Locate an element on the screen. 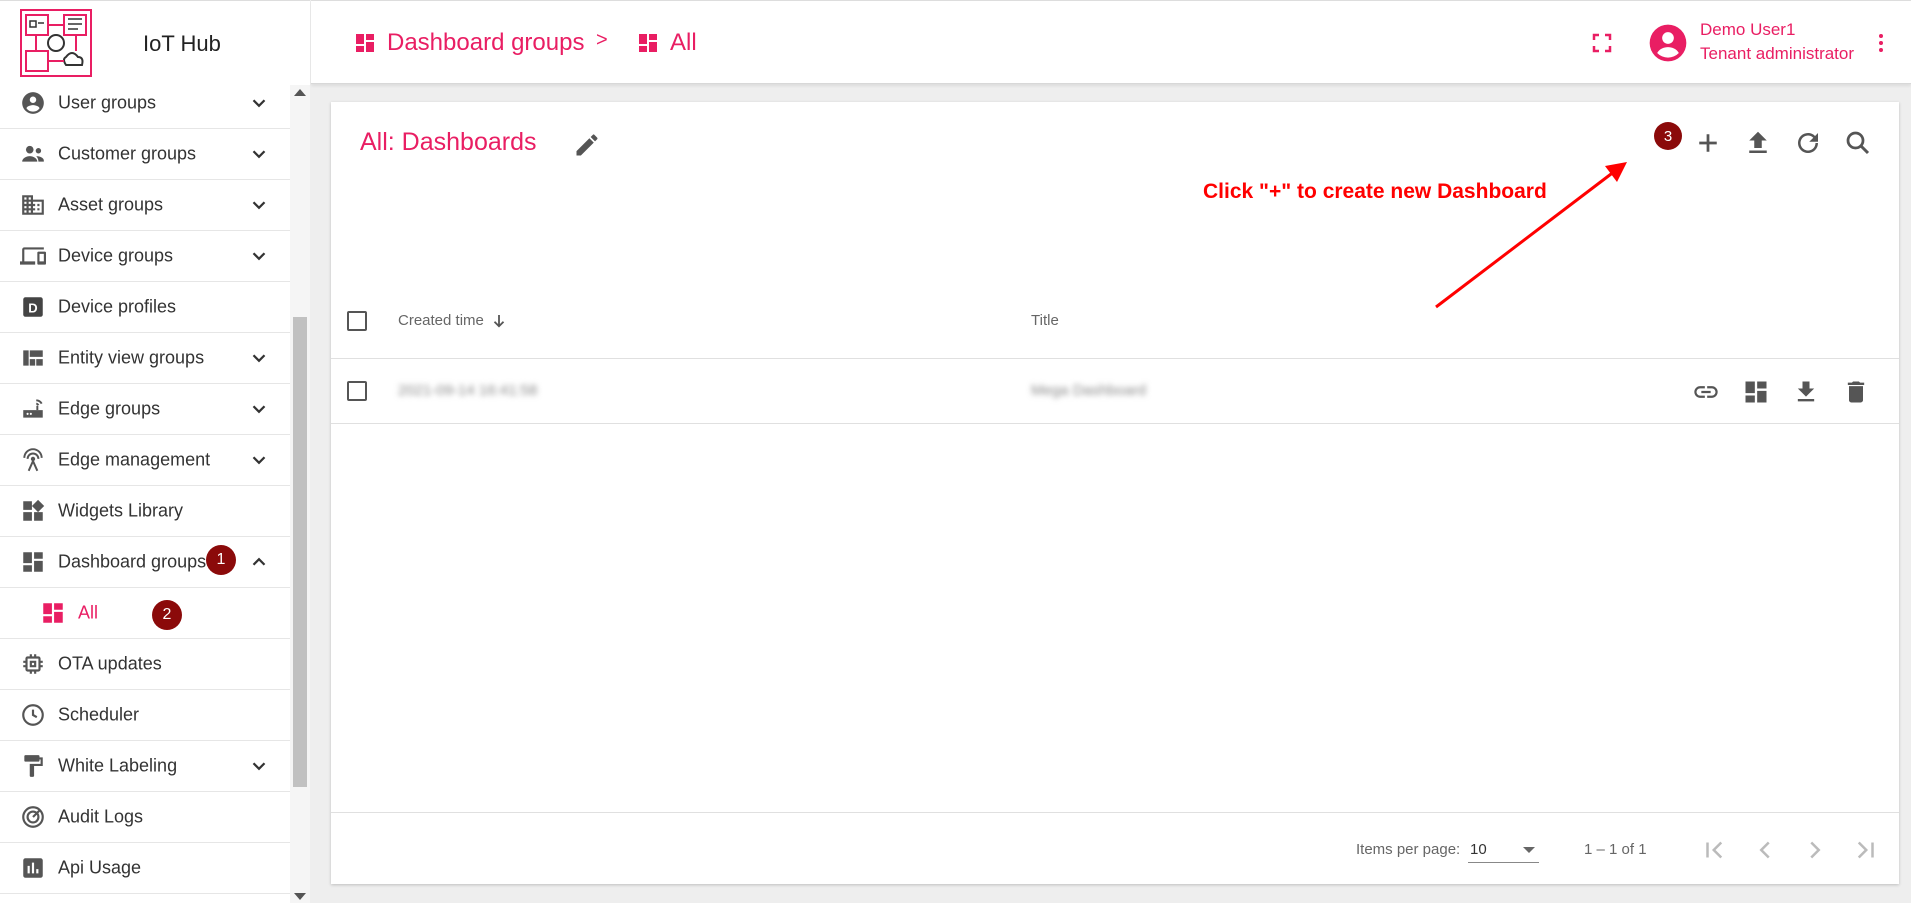 The image size is (1911, 903). sidebar-item-label: White Labeling is located at coordinates (118, 765).